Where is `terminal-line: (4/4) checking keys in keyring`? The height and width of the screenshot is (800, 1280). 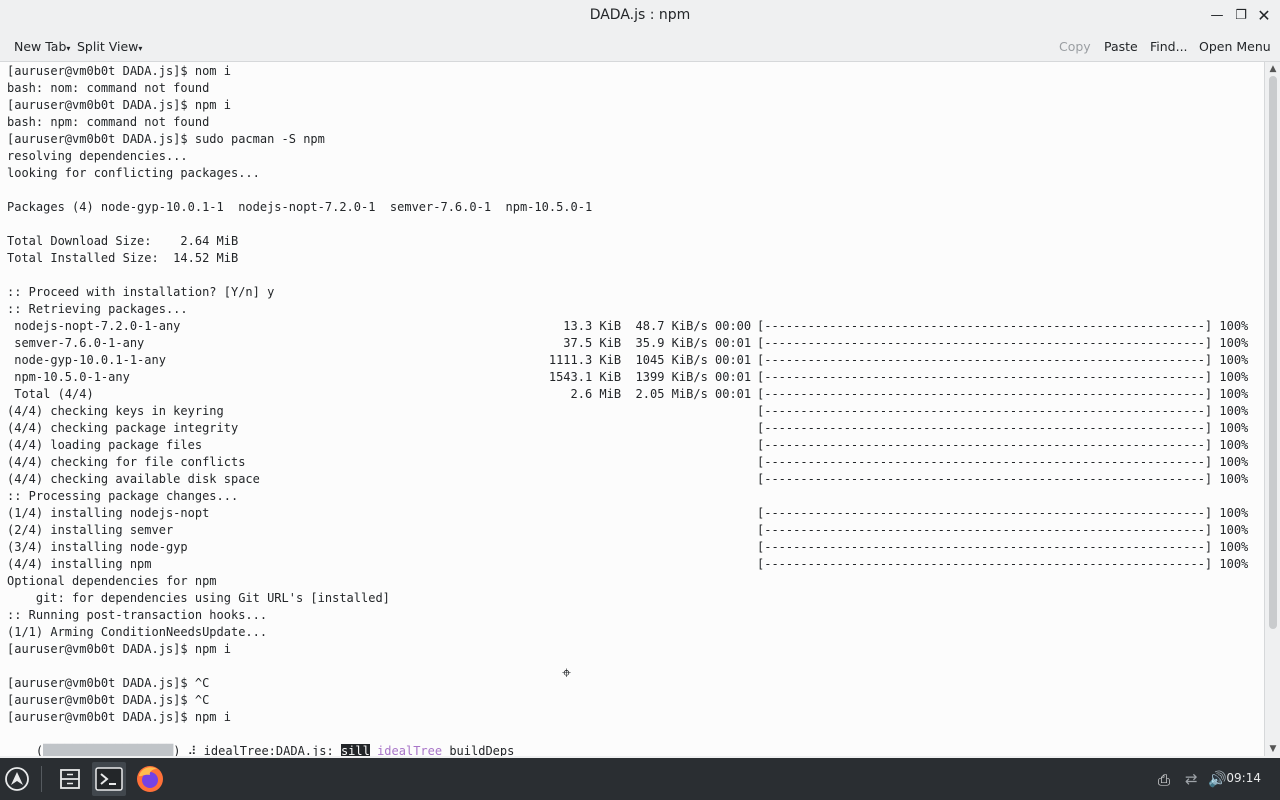 terminal-line: (4/4) checking keys in keyring is located at coordinates (115, 411).